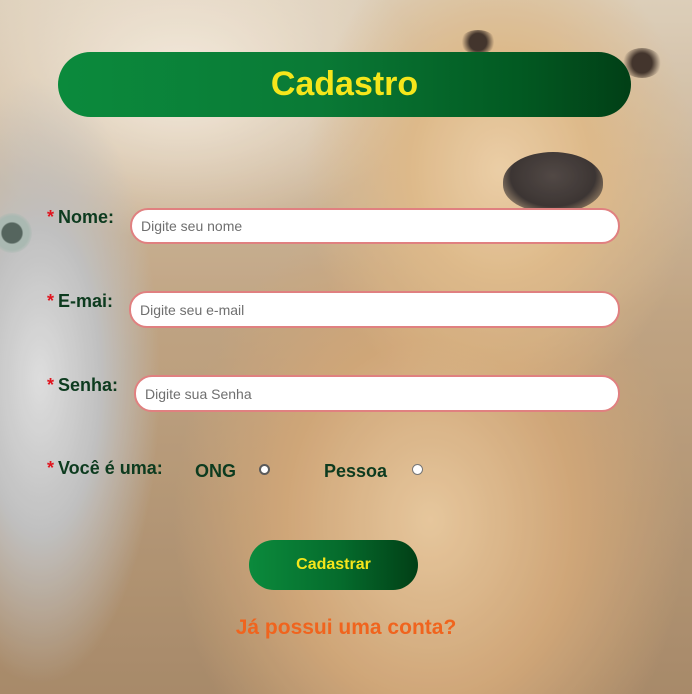  Describe the element at coordinates (105, 468) in the screenshot. I see `type-label: * Você é uma:` at that location.